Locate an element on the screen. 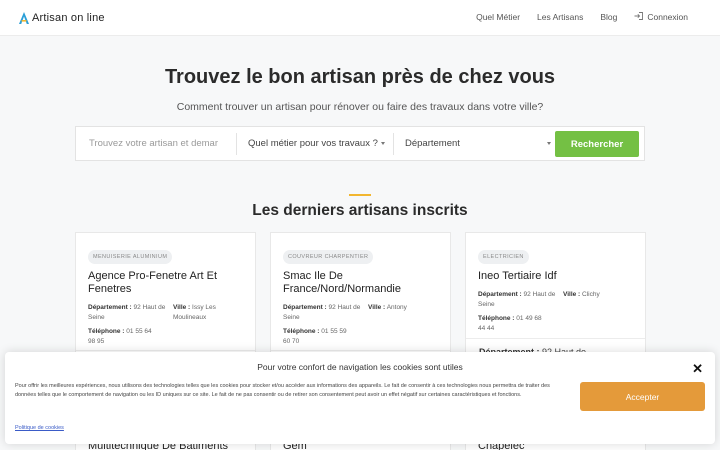 The height and width of the screenshot is (450, 720). departement-select: Département is located at coordinates (476, 143).